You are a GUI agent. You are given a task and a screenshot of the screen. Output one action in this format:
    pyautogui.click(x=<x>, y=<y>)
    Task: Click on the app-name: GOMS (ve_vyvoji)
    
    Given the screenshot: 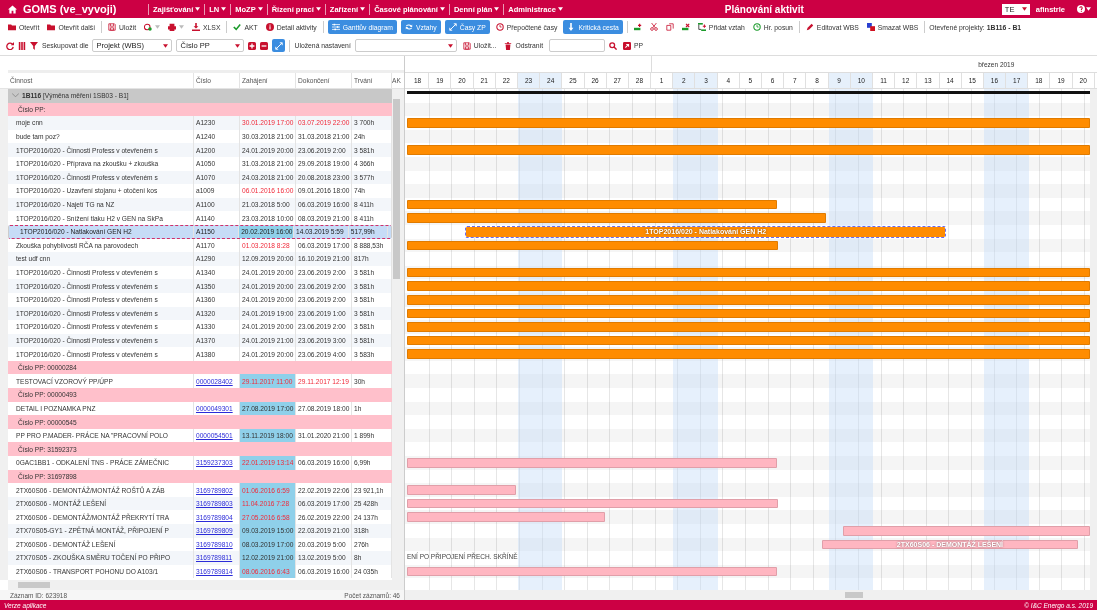 What is the action you would take?
    pyautogui.click(x=70, y=9)
    